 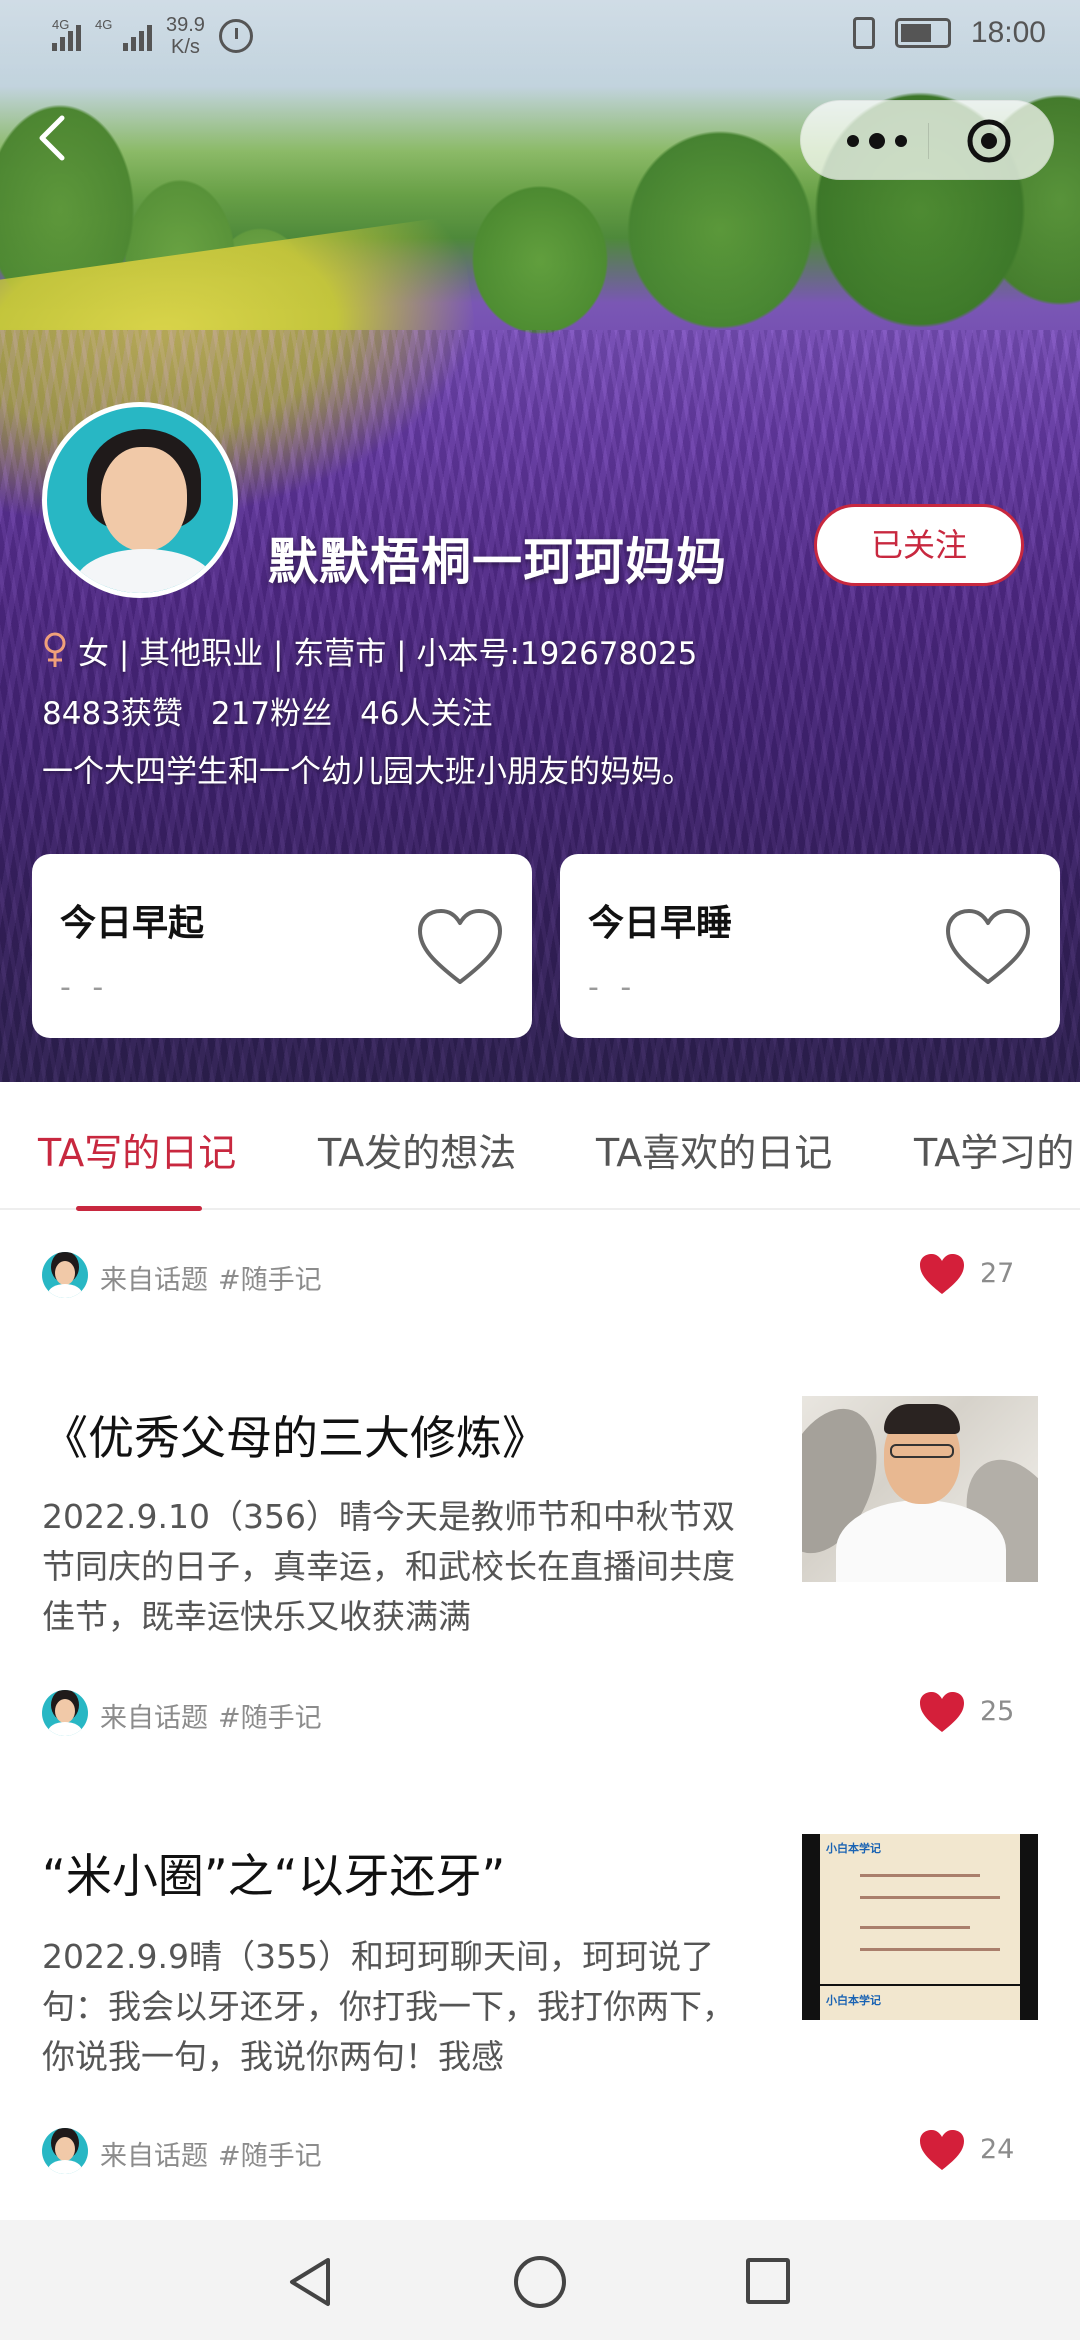 I want to click on post-title: “米小圈”之“以牙还牙”, so click(x=273, y=1873).